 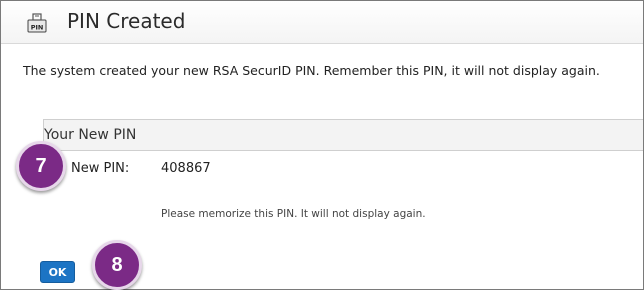 I want to click on pin-icon: PIN, so click(x=37, y=23).